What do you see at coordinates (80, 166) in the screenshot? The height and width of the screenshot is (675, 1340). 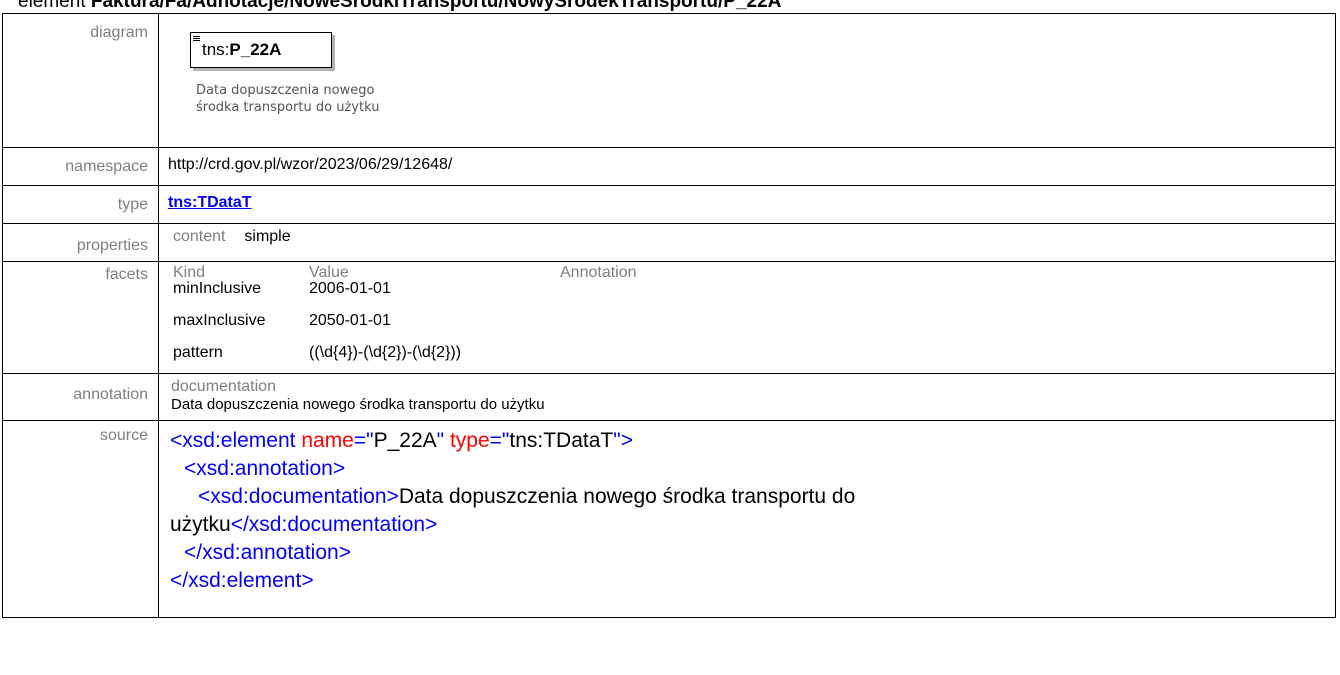 I see `namespace-label: namespace` at bounding box center [80, 166].